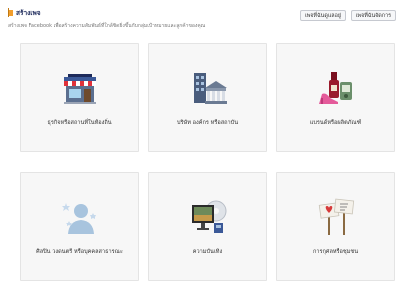 The image size is (404, 289). I want to click on office-buildings-icon, so click(210, 88).